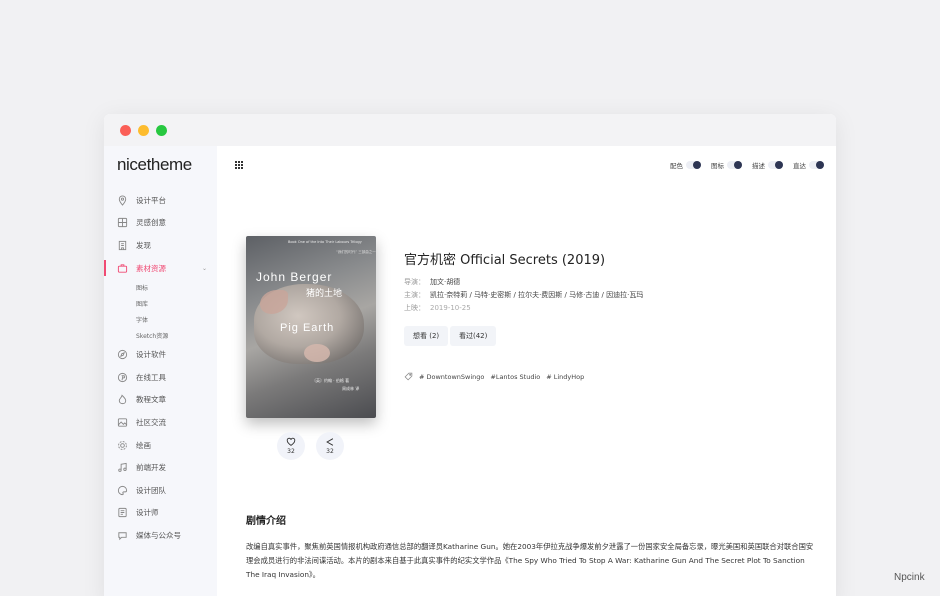  What do you see at coordinates (122, 377) in the screenshot?
I see `pinterest-icon` at bounding box center [122, 377].